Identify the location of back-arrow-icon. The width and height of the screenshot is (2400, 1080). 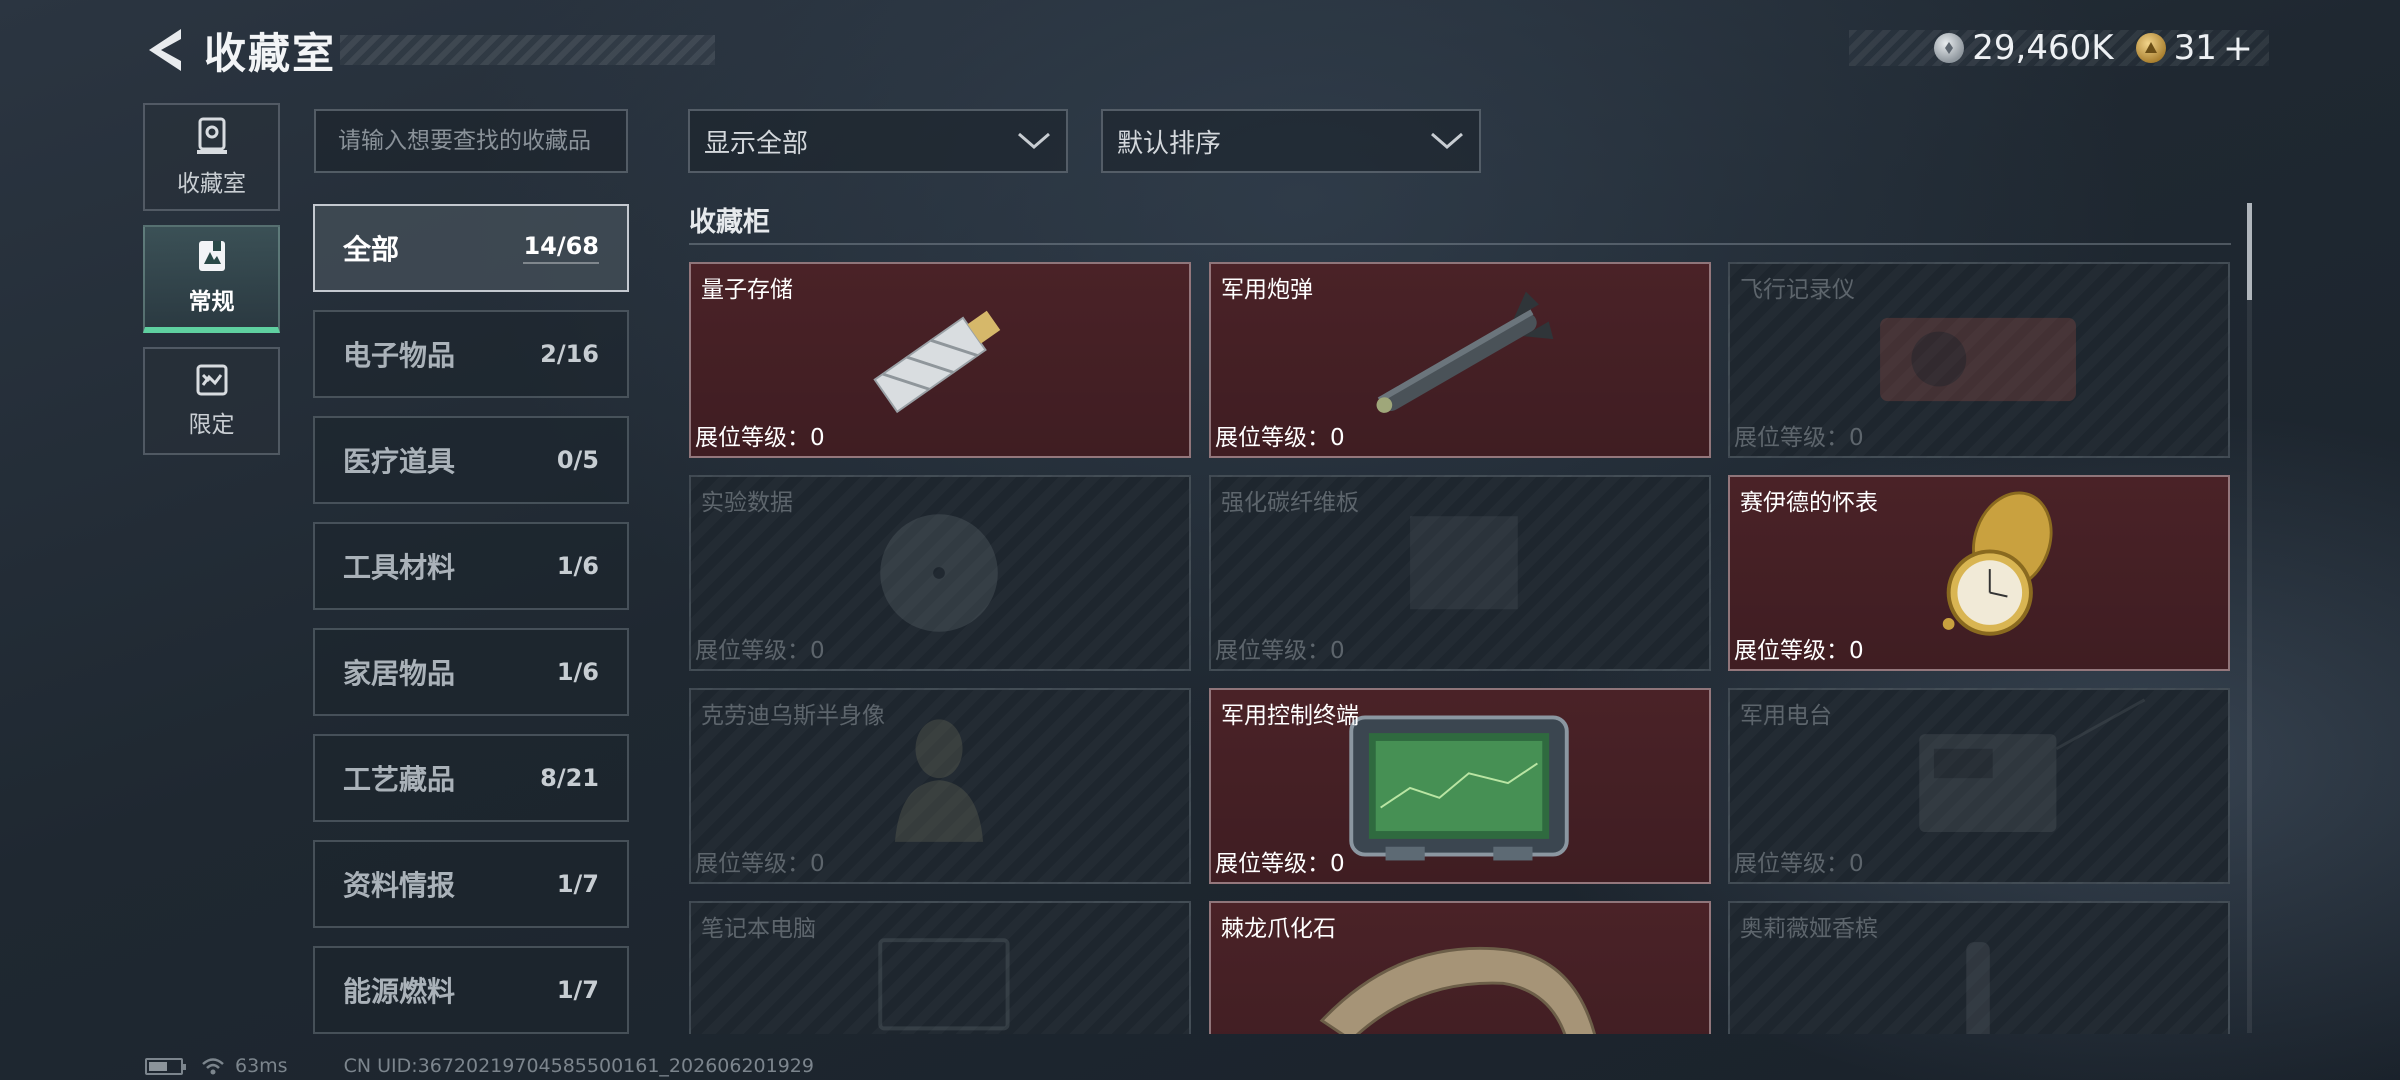
(165, 50).